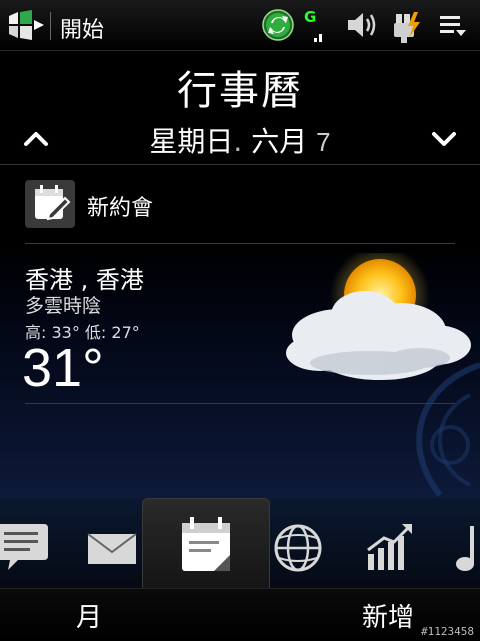 The image size is (480, 641). I want to click on new-appointment-button: 新約會, so click(240, 205).